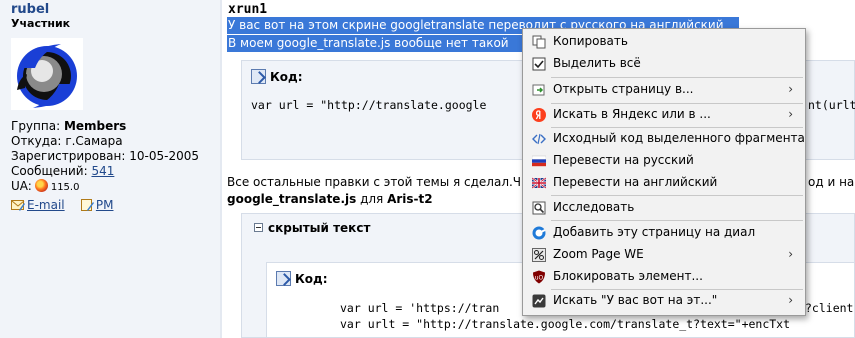 This screenshot has width=855, height=338. Describe the element at coordinates (664, 183) in the screenshot. I see `menu-item-translate-english: Перевести на английский` at that location.